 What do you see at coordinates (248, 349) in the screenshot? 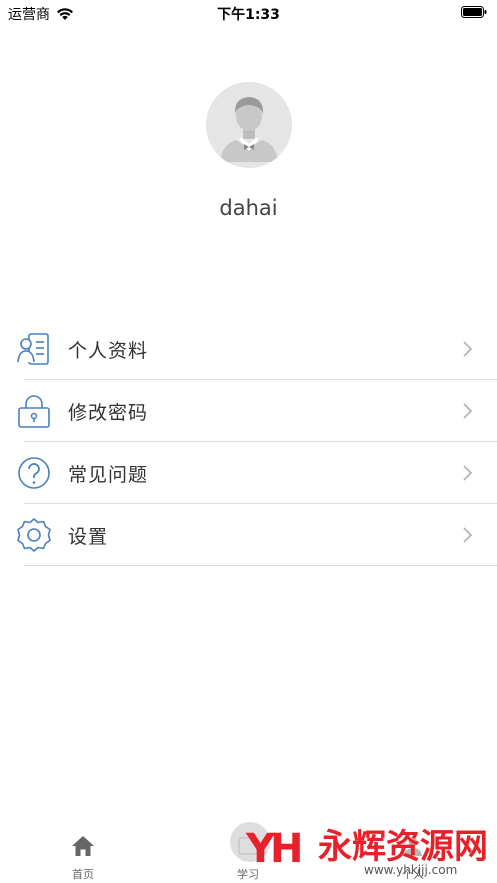
I see `menu-item-profile: 个人资料` at bounding box center [248, 349].